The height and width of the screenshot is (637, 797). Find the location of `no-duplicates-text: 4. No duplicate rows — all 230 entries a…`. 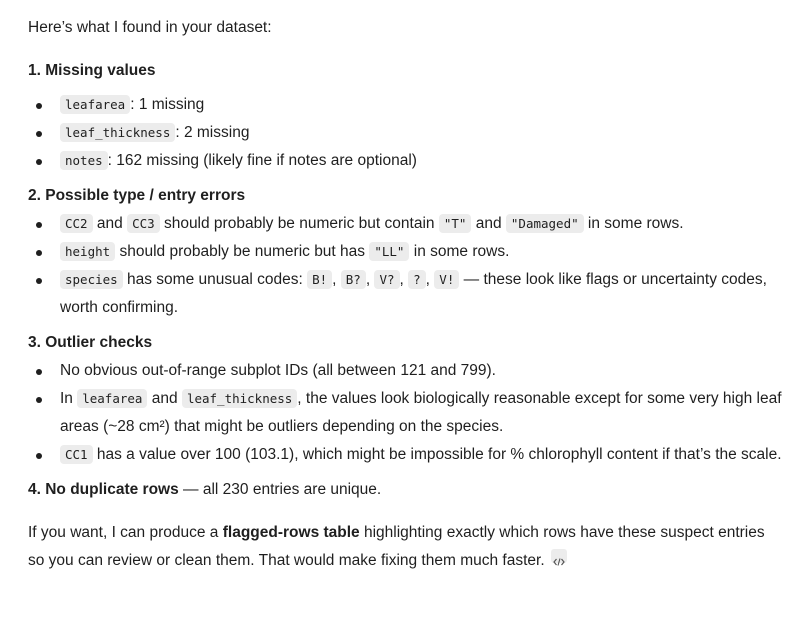

no-duplicates-text: 4. No duplicate rows — all 230 entries a… is located at coordinates (205, 489).